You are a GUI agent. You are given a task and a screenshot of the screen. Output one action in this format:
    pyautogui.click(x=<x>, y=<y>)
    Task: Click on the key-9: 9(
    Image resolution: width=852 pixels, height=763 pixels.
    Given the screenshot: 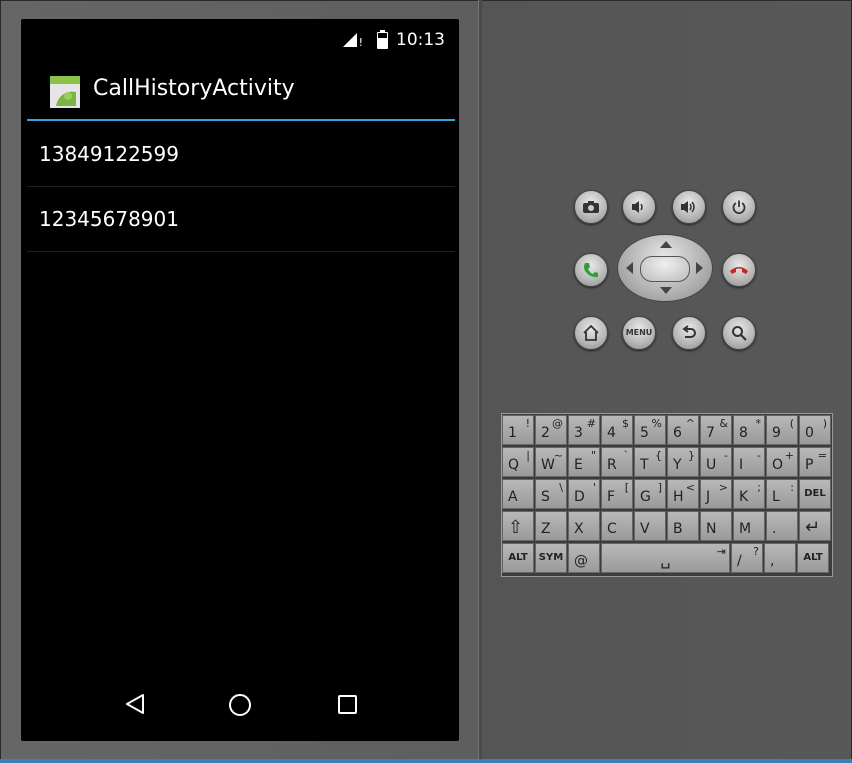 What is the action you would take?
    pyautogui.click(x=782, y=430)
    